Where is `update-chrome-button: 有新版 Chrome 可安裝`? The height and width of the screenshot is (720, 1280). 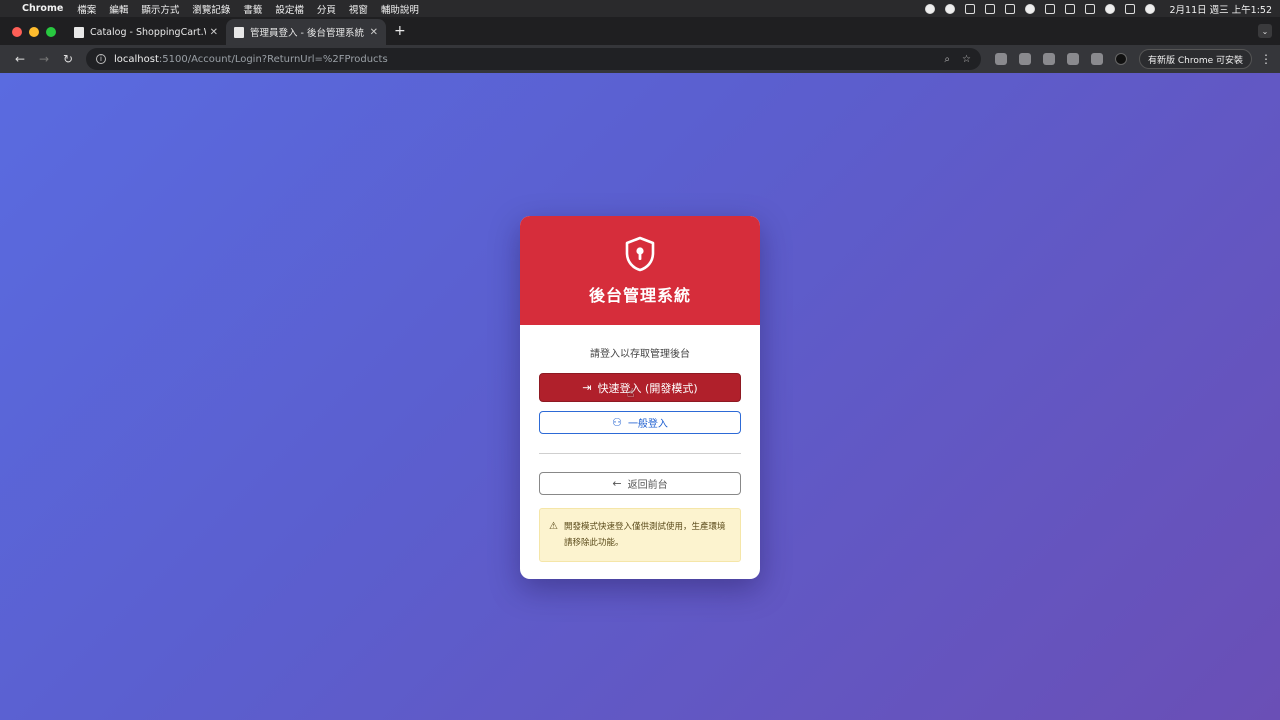
update-chrome-button: 有新版 Chrome 可安裝 is located at coordinates (1195, 59).